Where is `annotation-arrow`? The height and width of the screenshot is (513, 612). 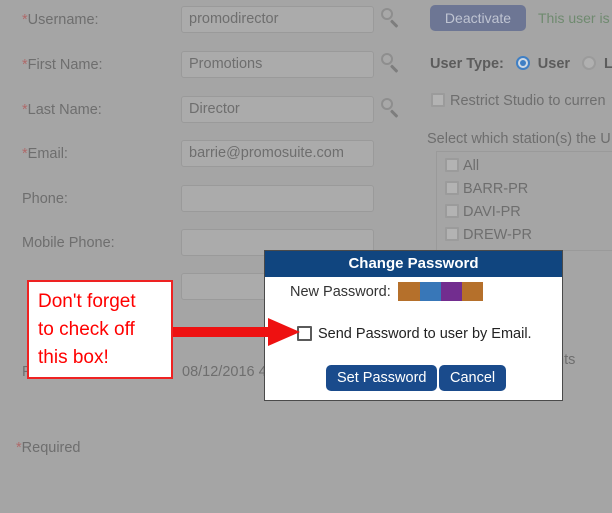
annotation-arrow is located at coordinates (230, 332).